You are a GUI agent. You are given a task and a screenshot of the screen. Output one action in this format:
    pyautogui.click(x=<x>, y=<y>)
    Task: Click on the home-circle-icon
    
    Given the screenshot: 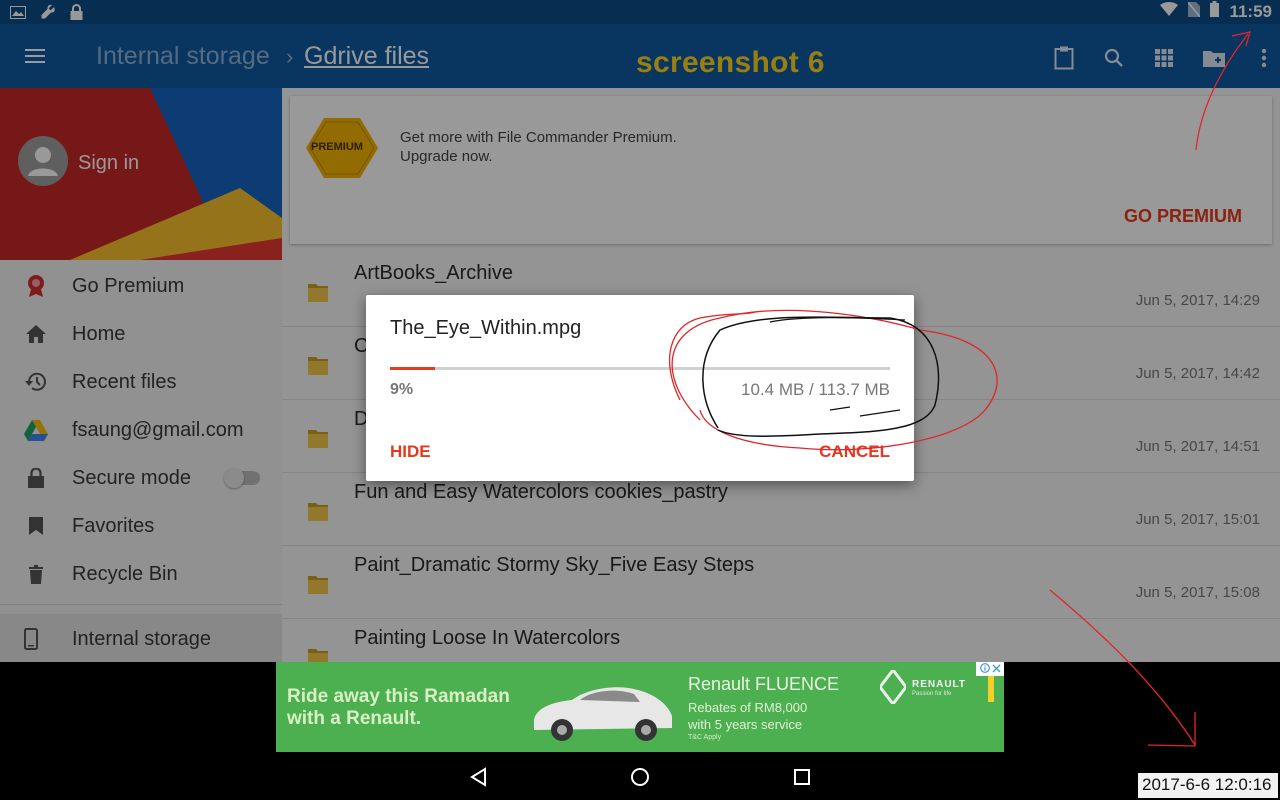 What is the action you would take?
    pyautogui.click(x=640, y=777)
    